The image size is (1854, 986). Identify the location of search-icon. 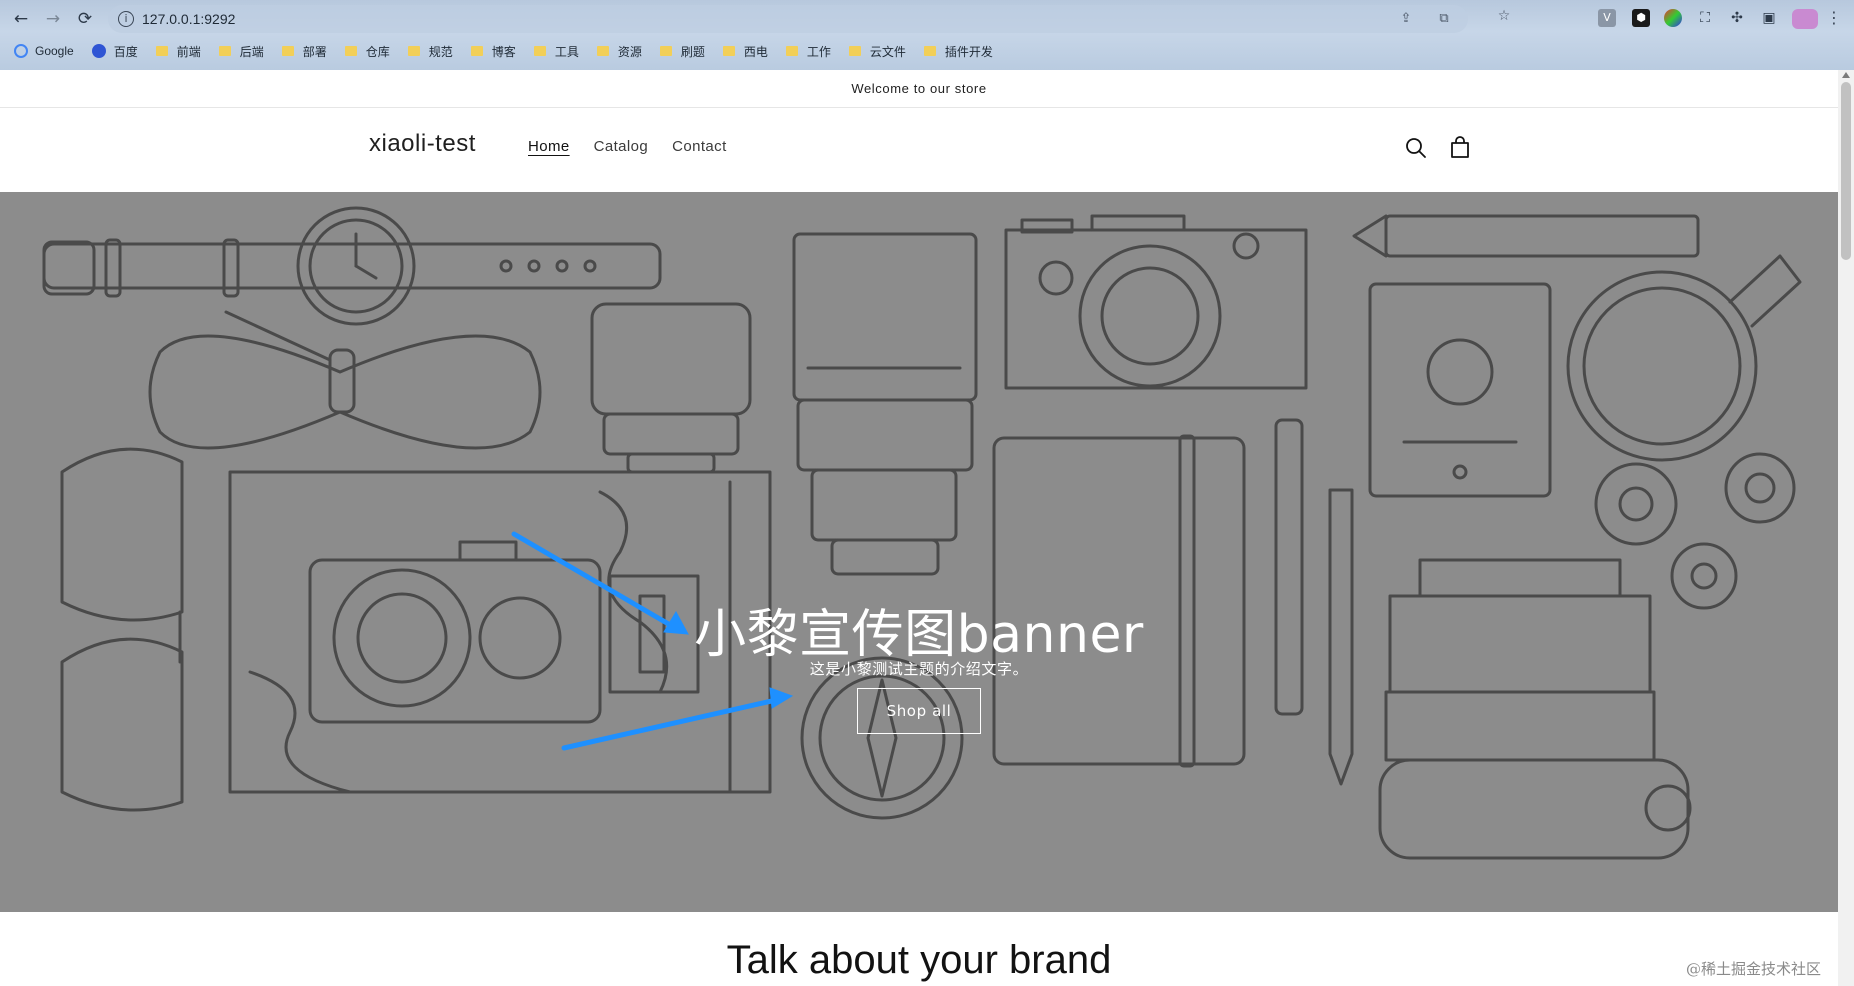
(1416, 148).